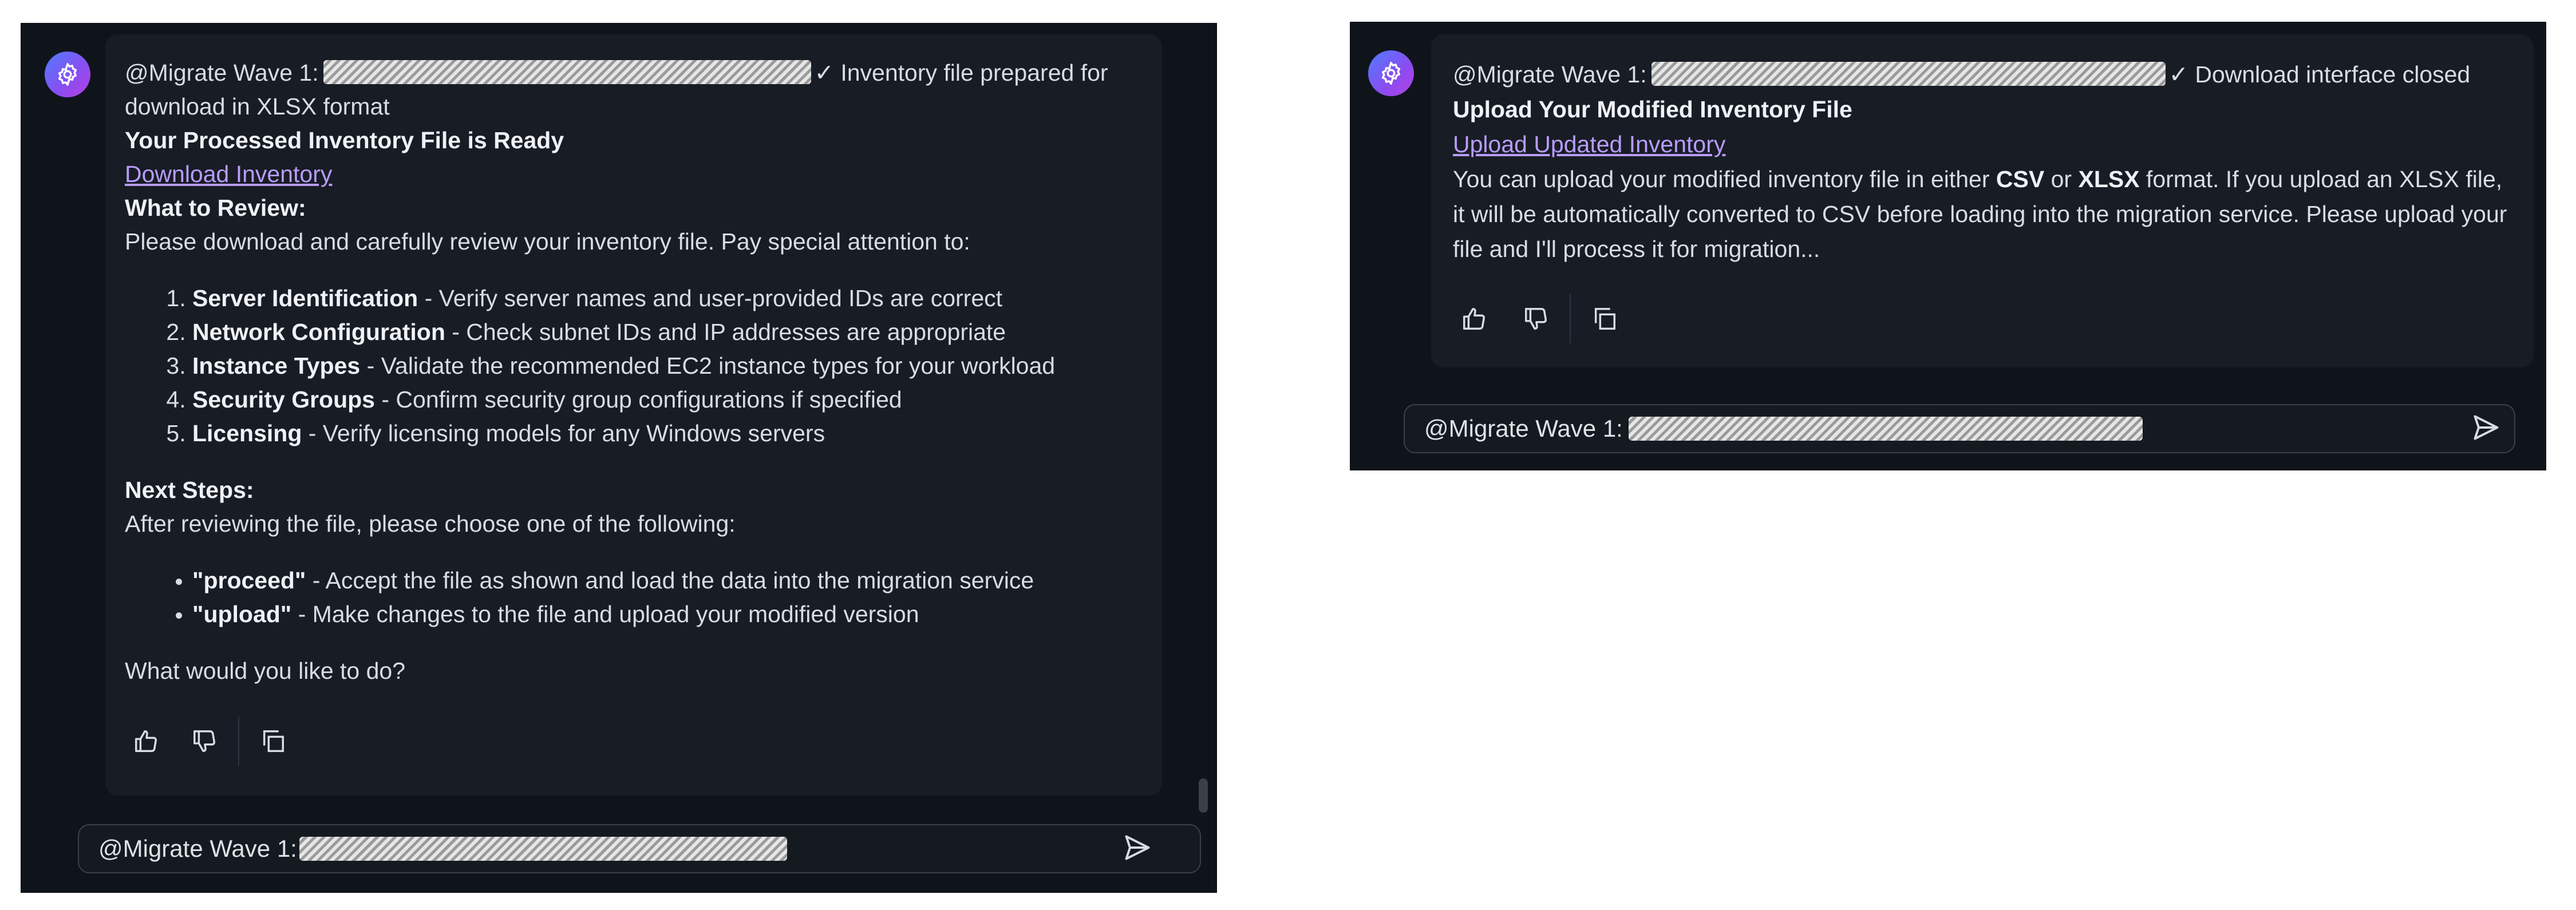  Describe the element at coordinates (228, 174) in the screenshot. I see `download-inventory-link: Download Inventory` at that location.